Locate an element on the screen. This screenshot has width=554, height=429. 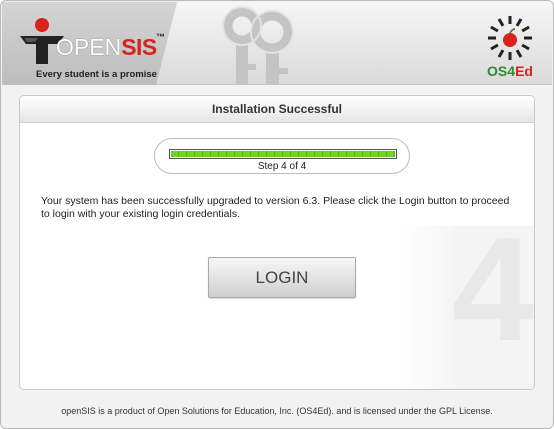
brand-tagline: Every student is a promise is located at coordinates (96, 74).